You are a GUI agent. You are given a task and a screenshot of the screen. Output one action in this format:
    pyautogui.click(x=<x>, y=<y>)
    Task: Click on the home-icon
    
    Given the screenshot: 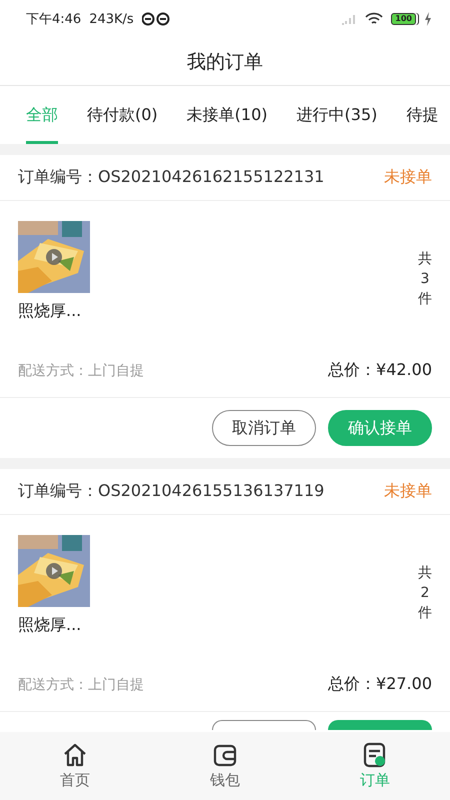 What is the action you would take?
    pyautogui.click(x=75, y=755)
    